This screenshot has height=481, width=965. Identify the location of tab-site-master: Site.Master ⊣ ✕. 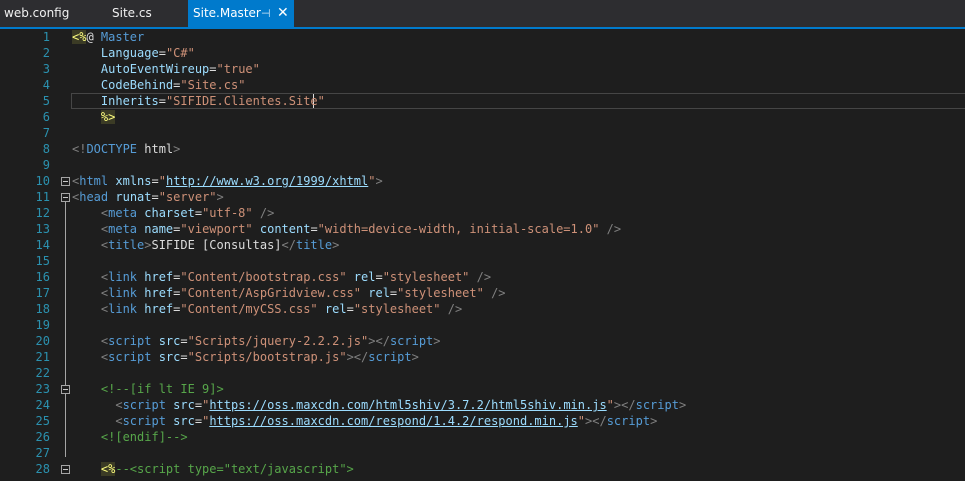
(241, 13).